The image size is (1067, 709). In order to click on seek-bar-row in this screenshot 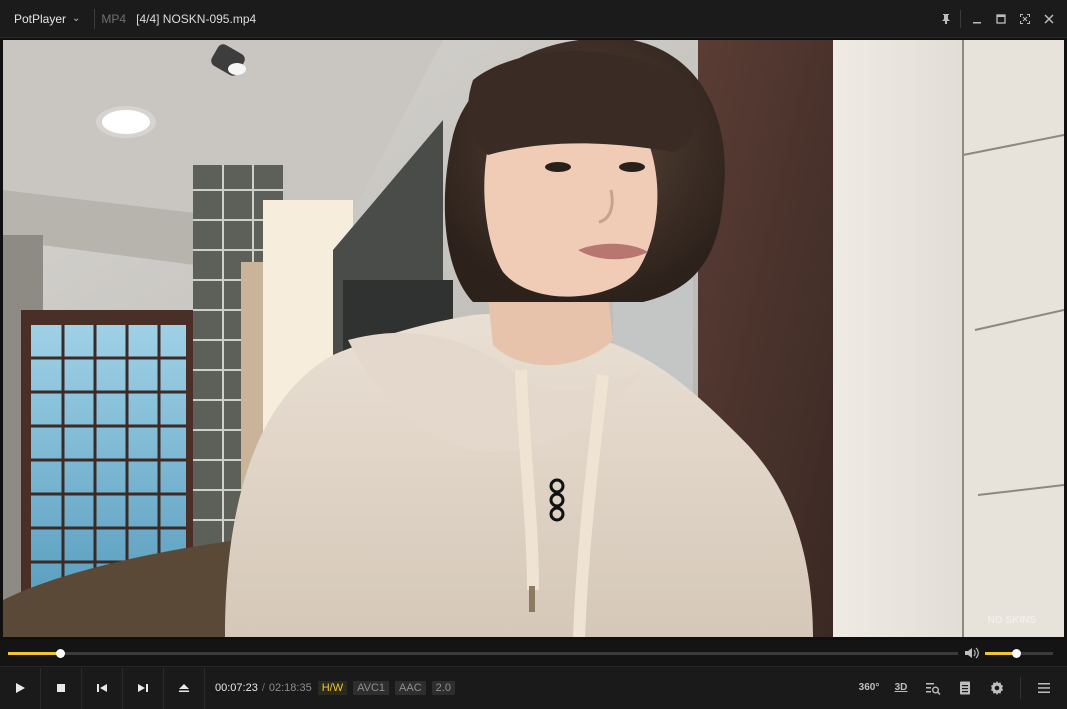, I will do `click(533, 653)`.